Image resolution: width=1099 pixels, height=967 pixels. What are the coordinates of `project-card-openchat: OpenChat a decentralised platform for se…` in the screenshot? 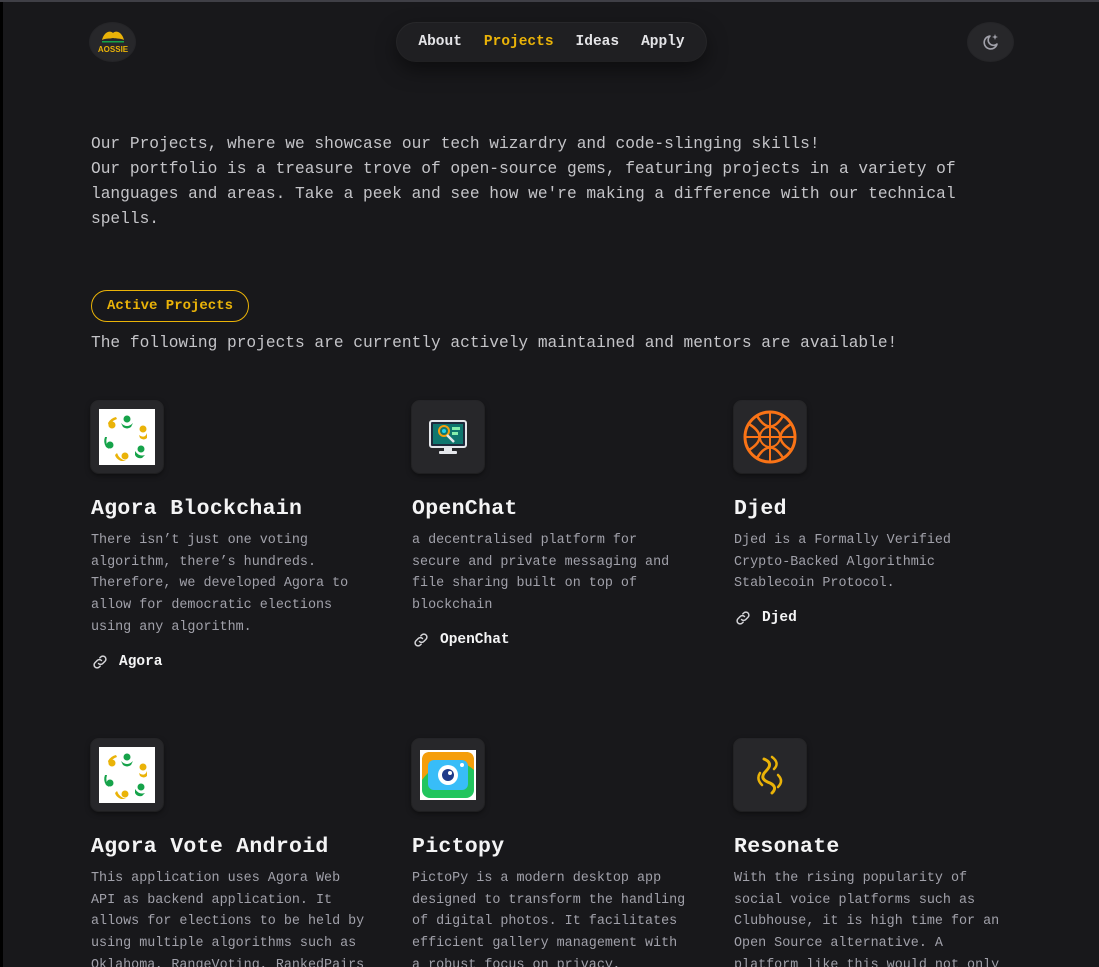 It's located at (557, 525).